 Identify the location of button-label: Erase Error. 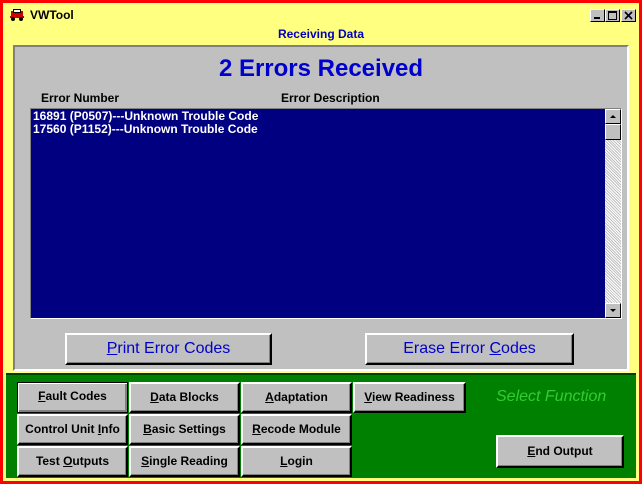
(446, 348).